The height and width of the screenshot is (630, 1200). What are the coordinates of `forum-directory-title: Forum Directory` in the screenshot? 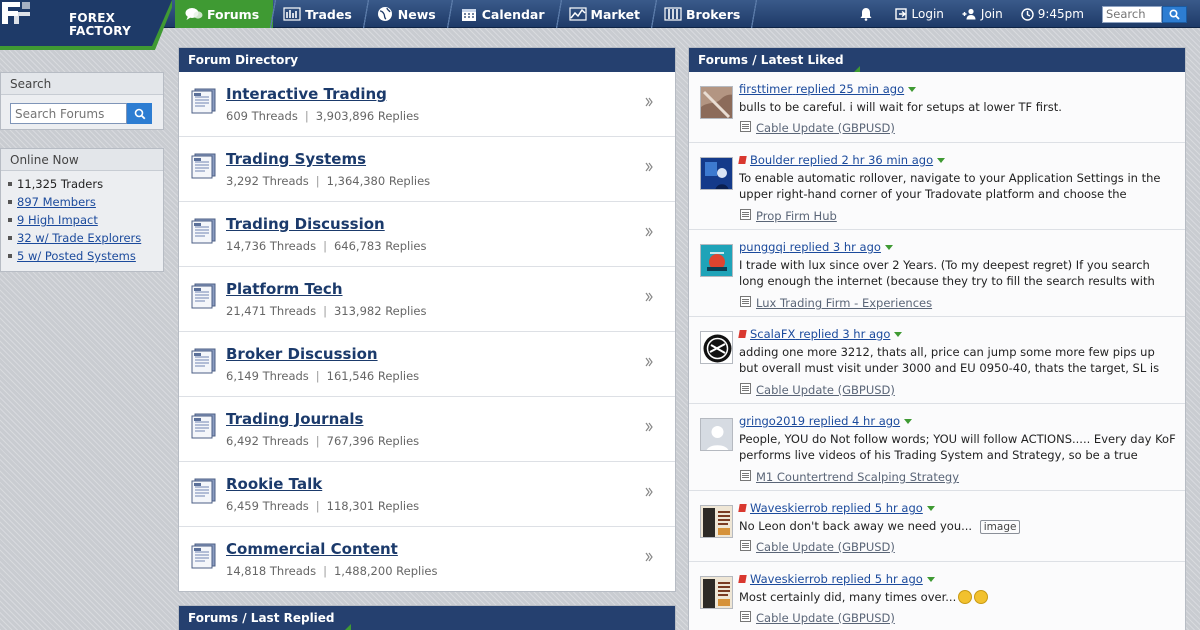 It's located at (243, 60).